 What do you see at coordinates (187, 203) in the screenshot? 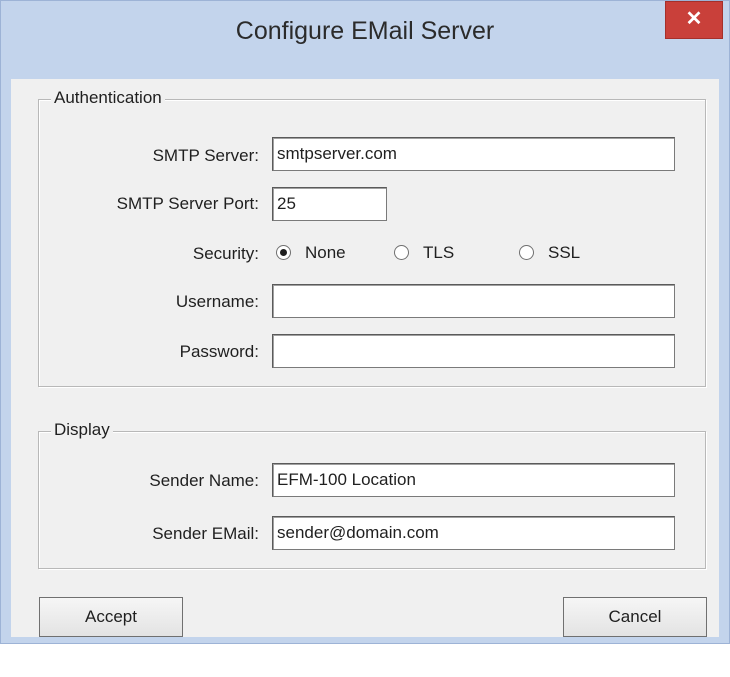
I see `smtp-port-label: SMTP Server Port:` at bounding box center [187, 203].